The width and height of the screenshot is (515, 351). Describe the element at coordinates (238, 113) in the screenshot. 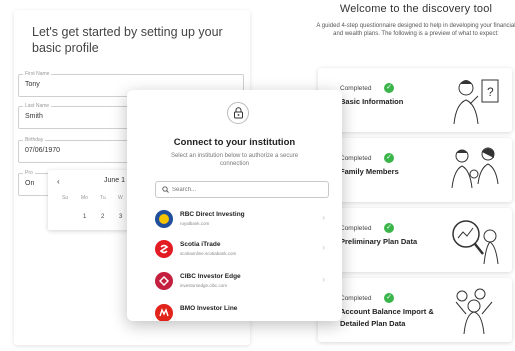

I see `lock-icon` at that location.